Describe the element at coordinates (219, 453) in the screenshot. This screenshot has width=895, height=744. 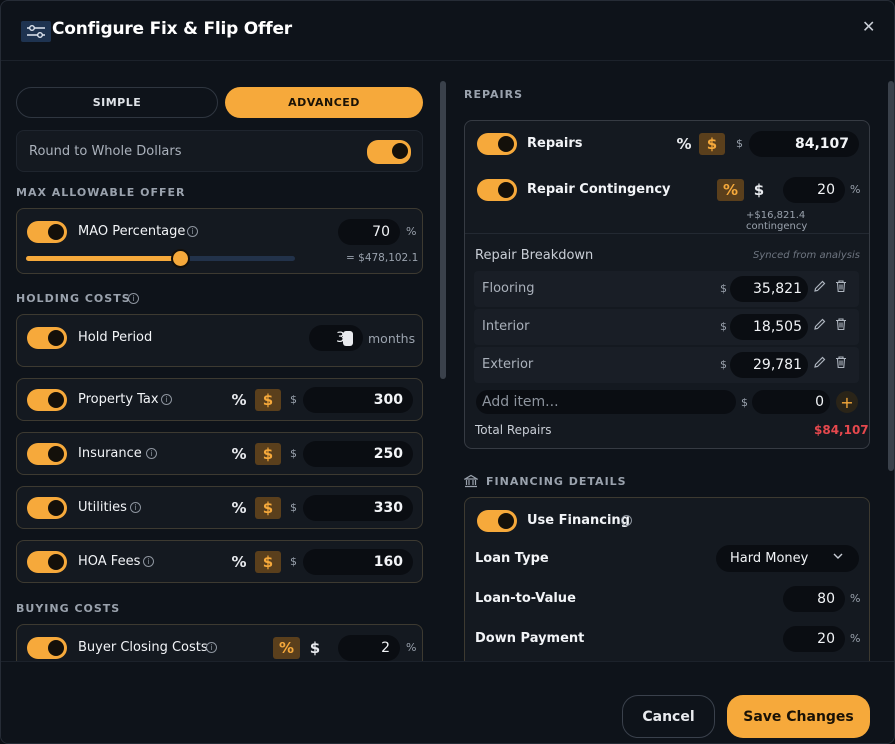
I see `holding-item-insurance: Insurance i % $ $ 250` at that location.